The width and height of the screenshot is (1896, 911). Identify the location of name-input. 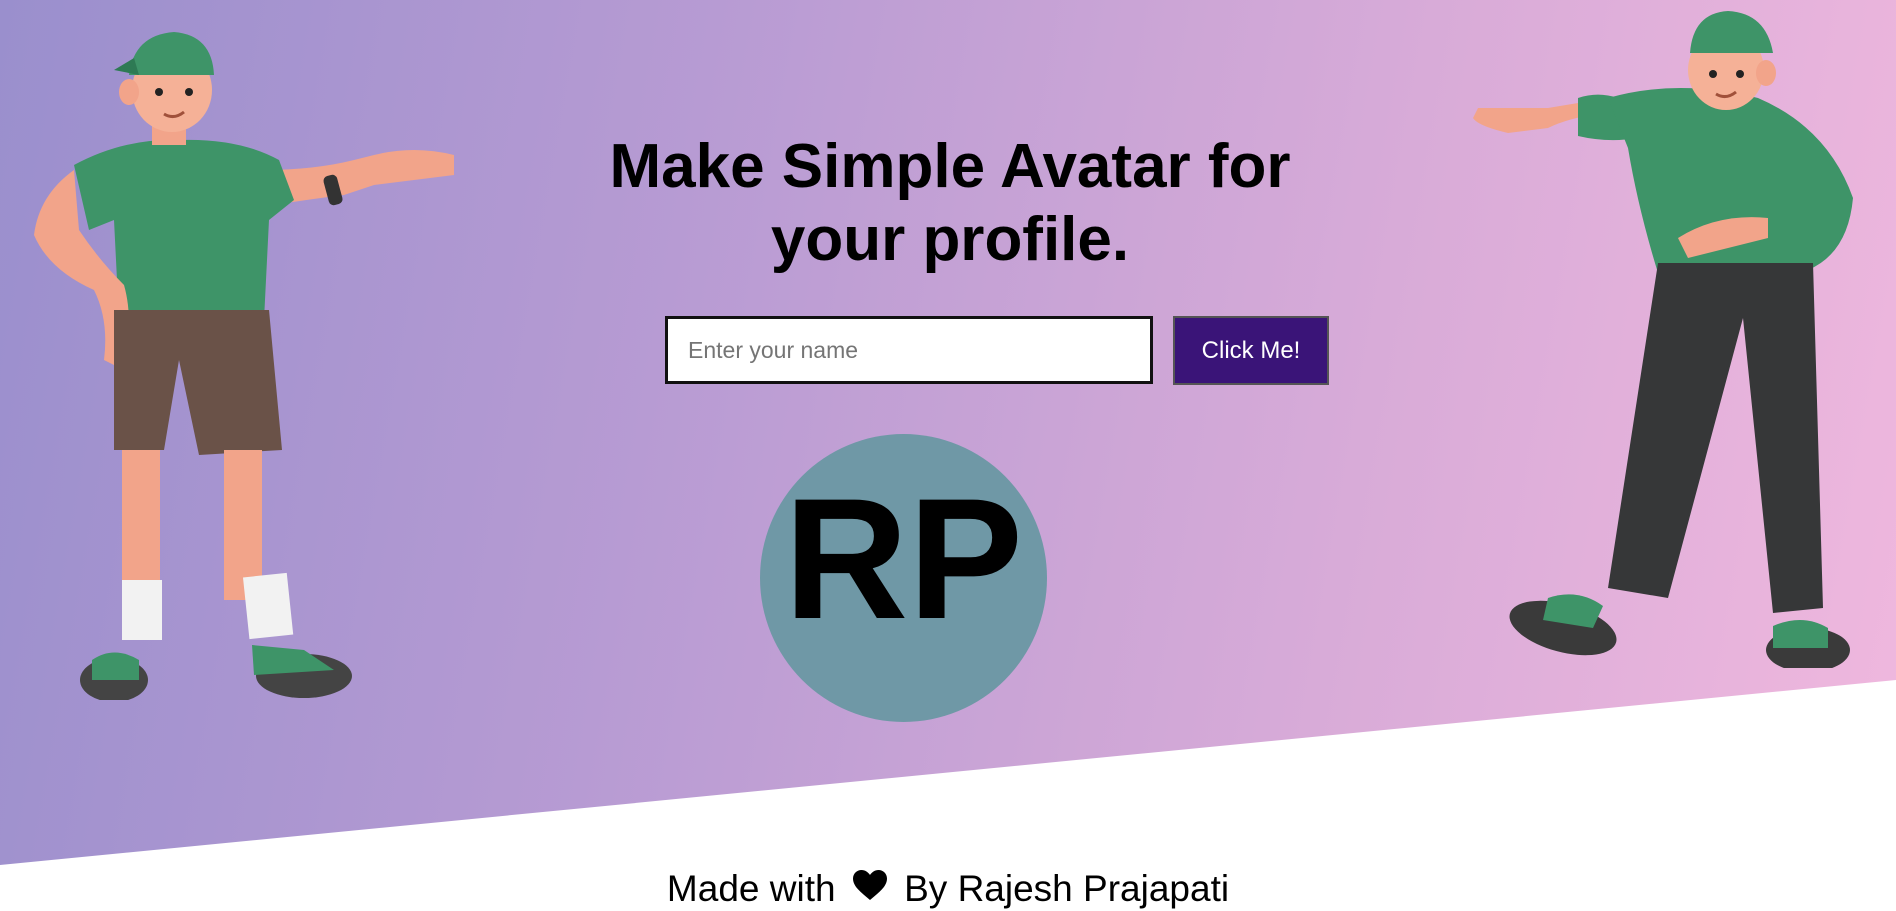
(909, 350).